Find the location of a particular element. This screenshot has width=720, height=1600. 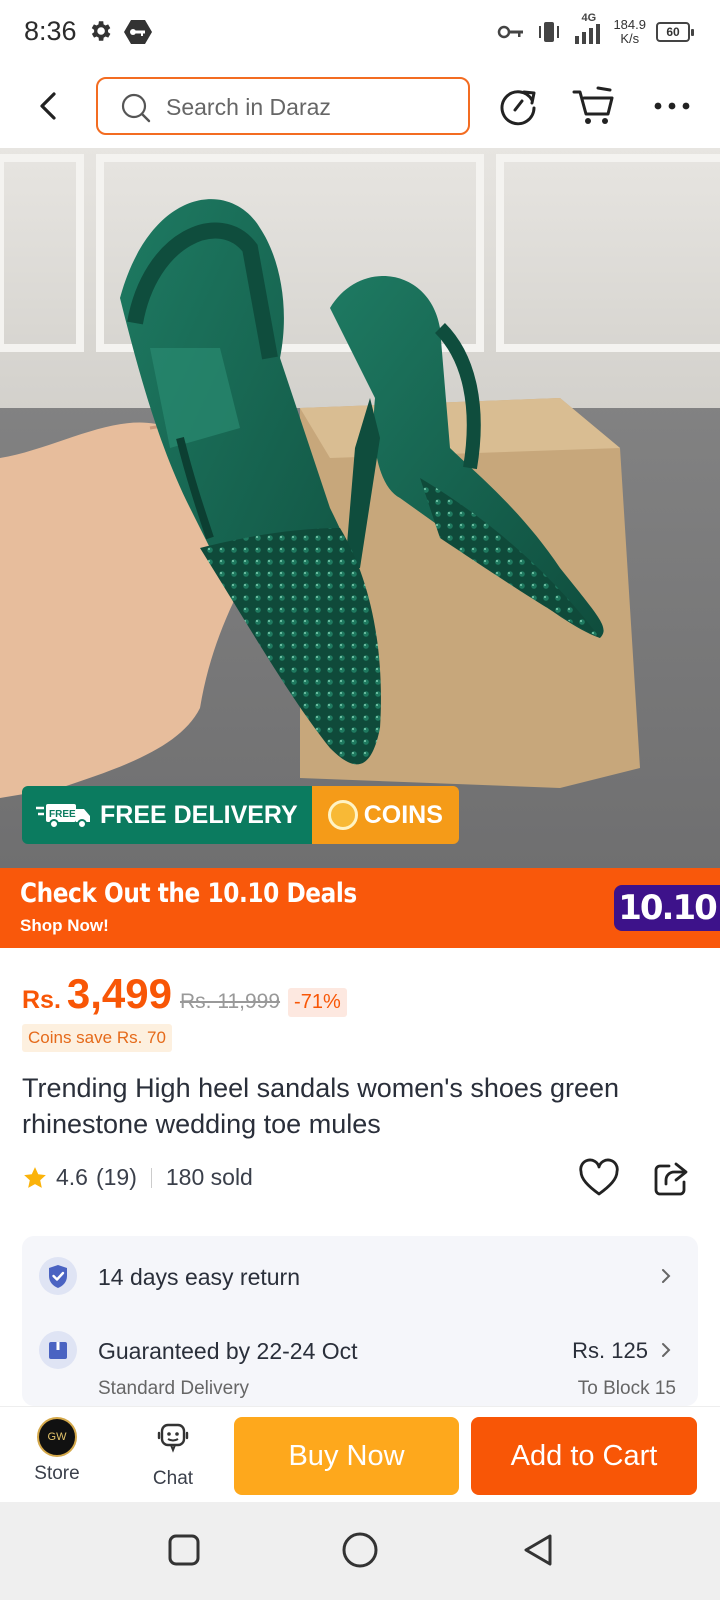

vpn-key-icon is located at coordinates (138, 32).